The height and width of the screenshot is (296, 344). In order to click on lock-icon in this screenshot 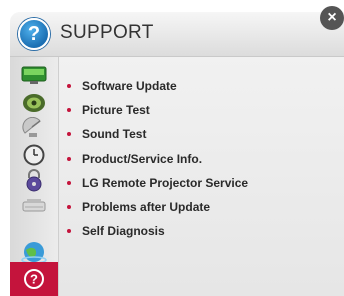, I will do `click(34, 180)`.